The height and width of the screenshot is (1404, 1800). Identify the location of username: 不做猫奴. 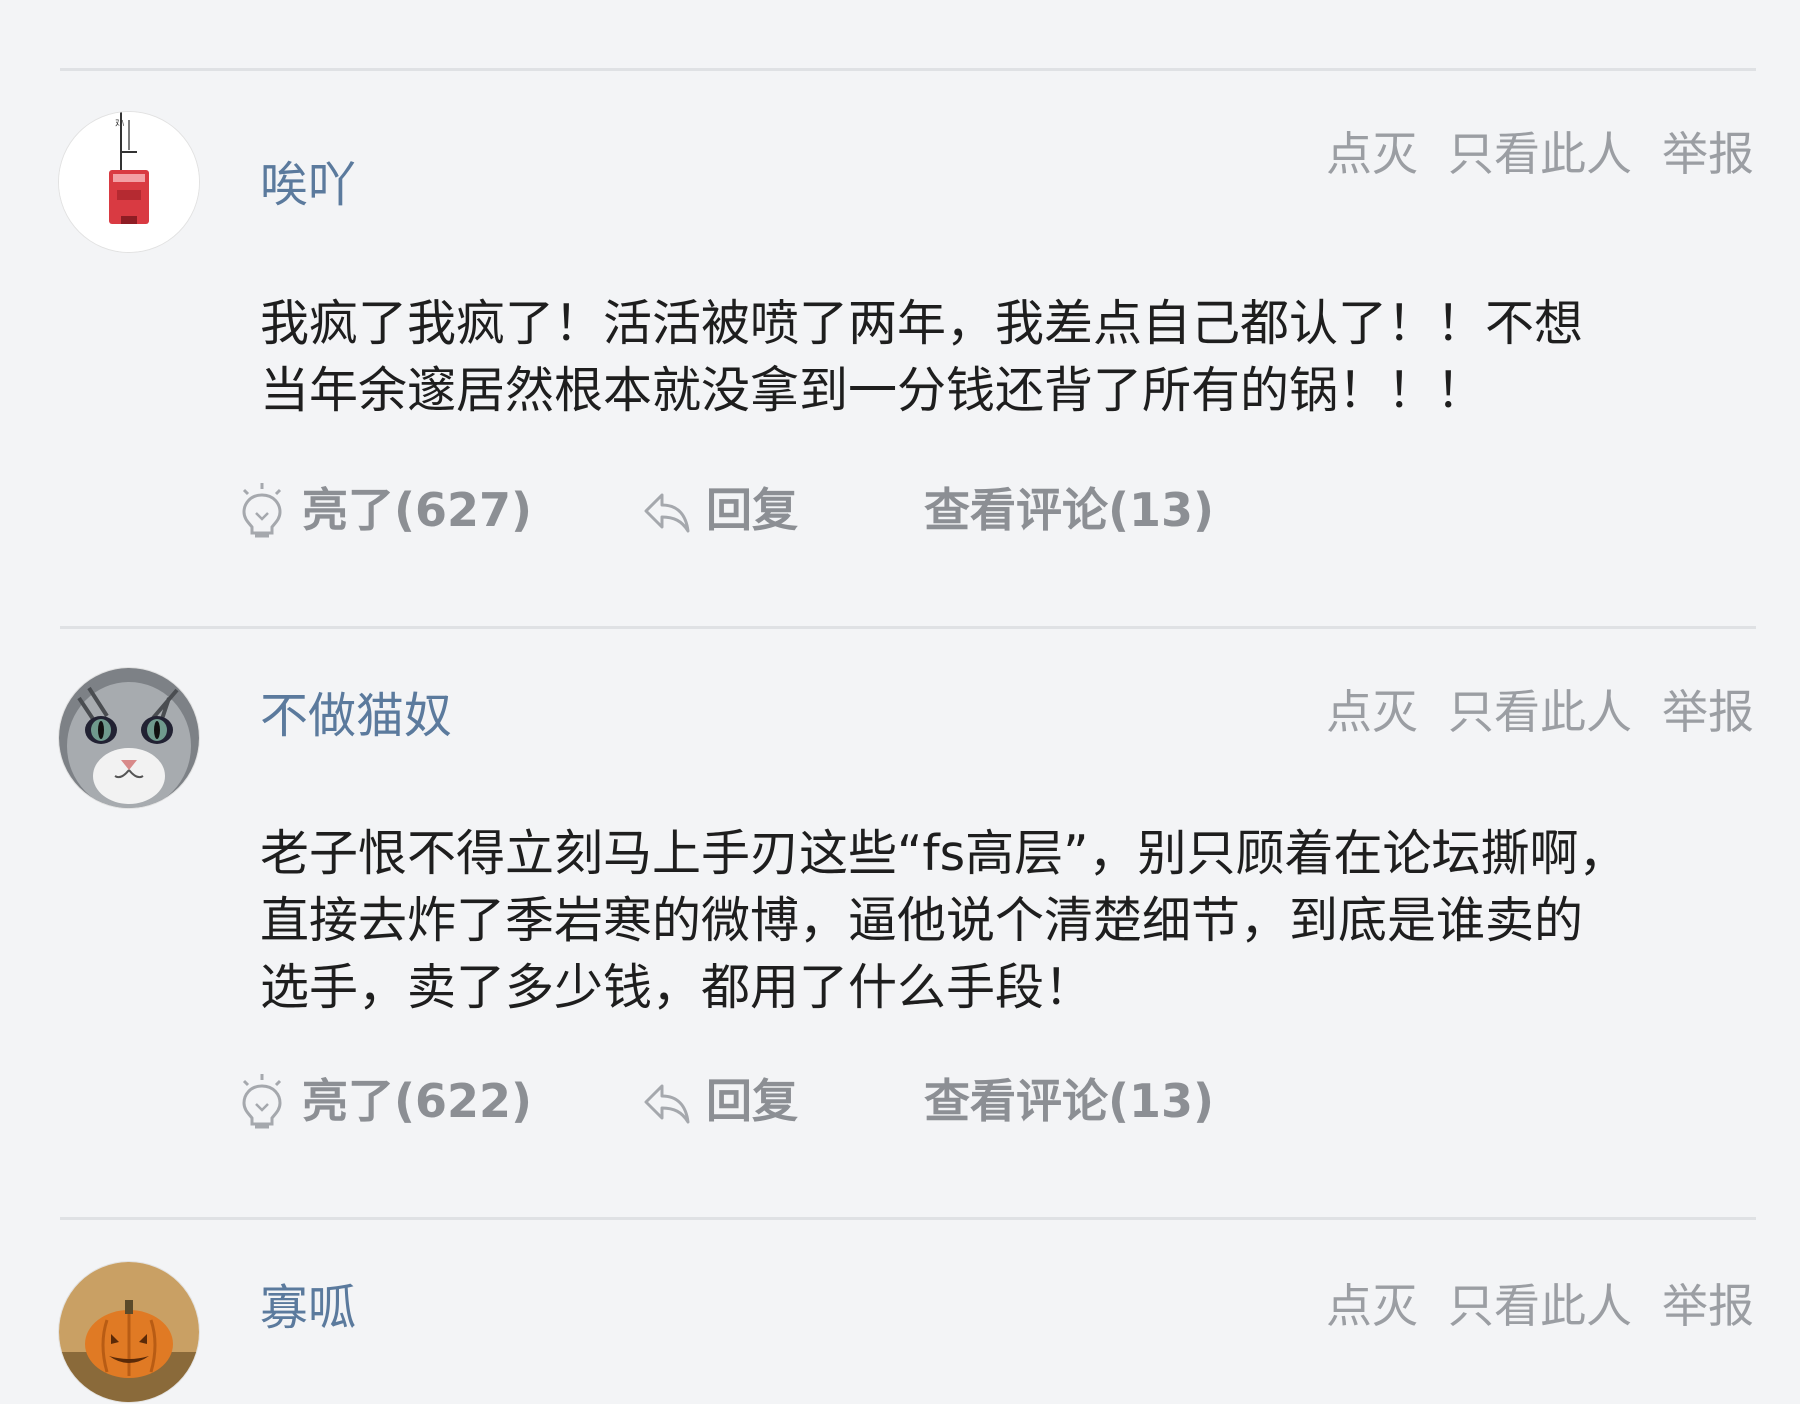
(356, 716).